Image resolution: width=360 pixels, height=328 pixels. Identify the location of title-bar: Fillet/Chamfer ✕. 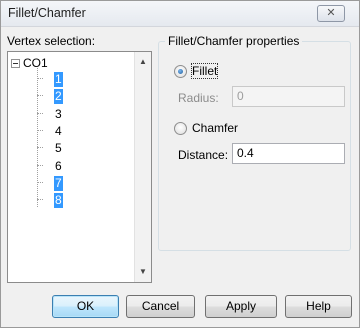
(180, 14).